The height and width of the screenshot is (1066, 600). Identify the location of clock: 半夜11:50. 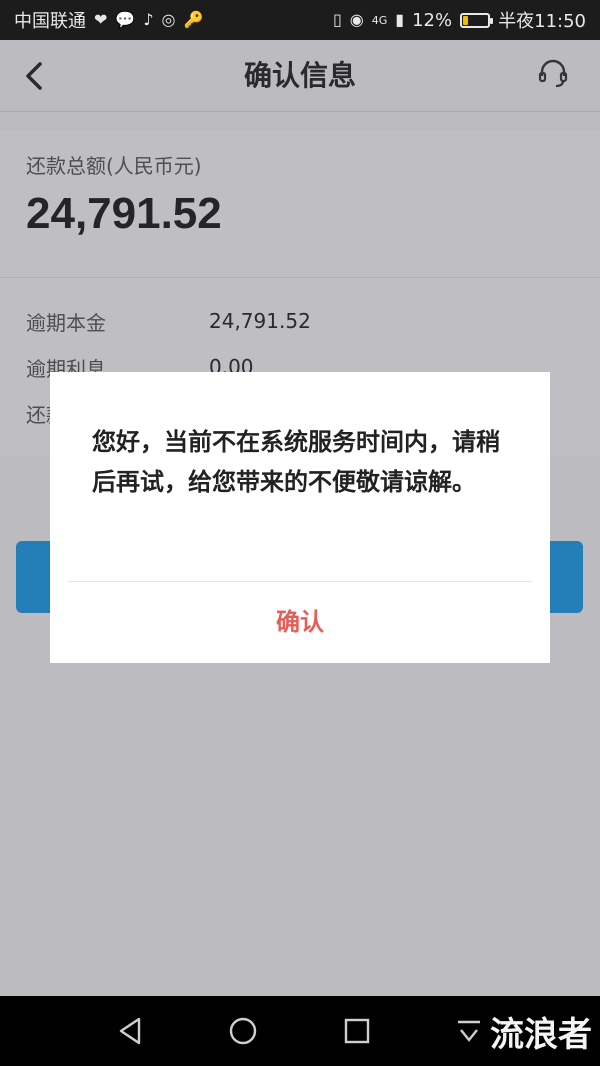
(542, 21).